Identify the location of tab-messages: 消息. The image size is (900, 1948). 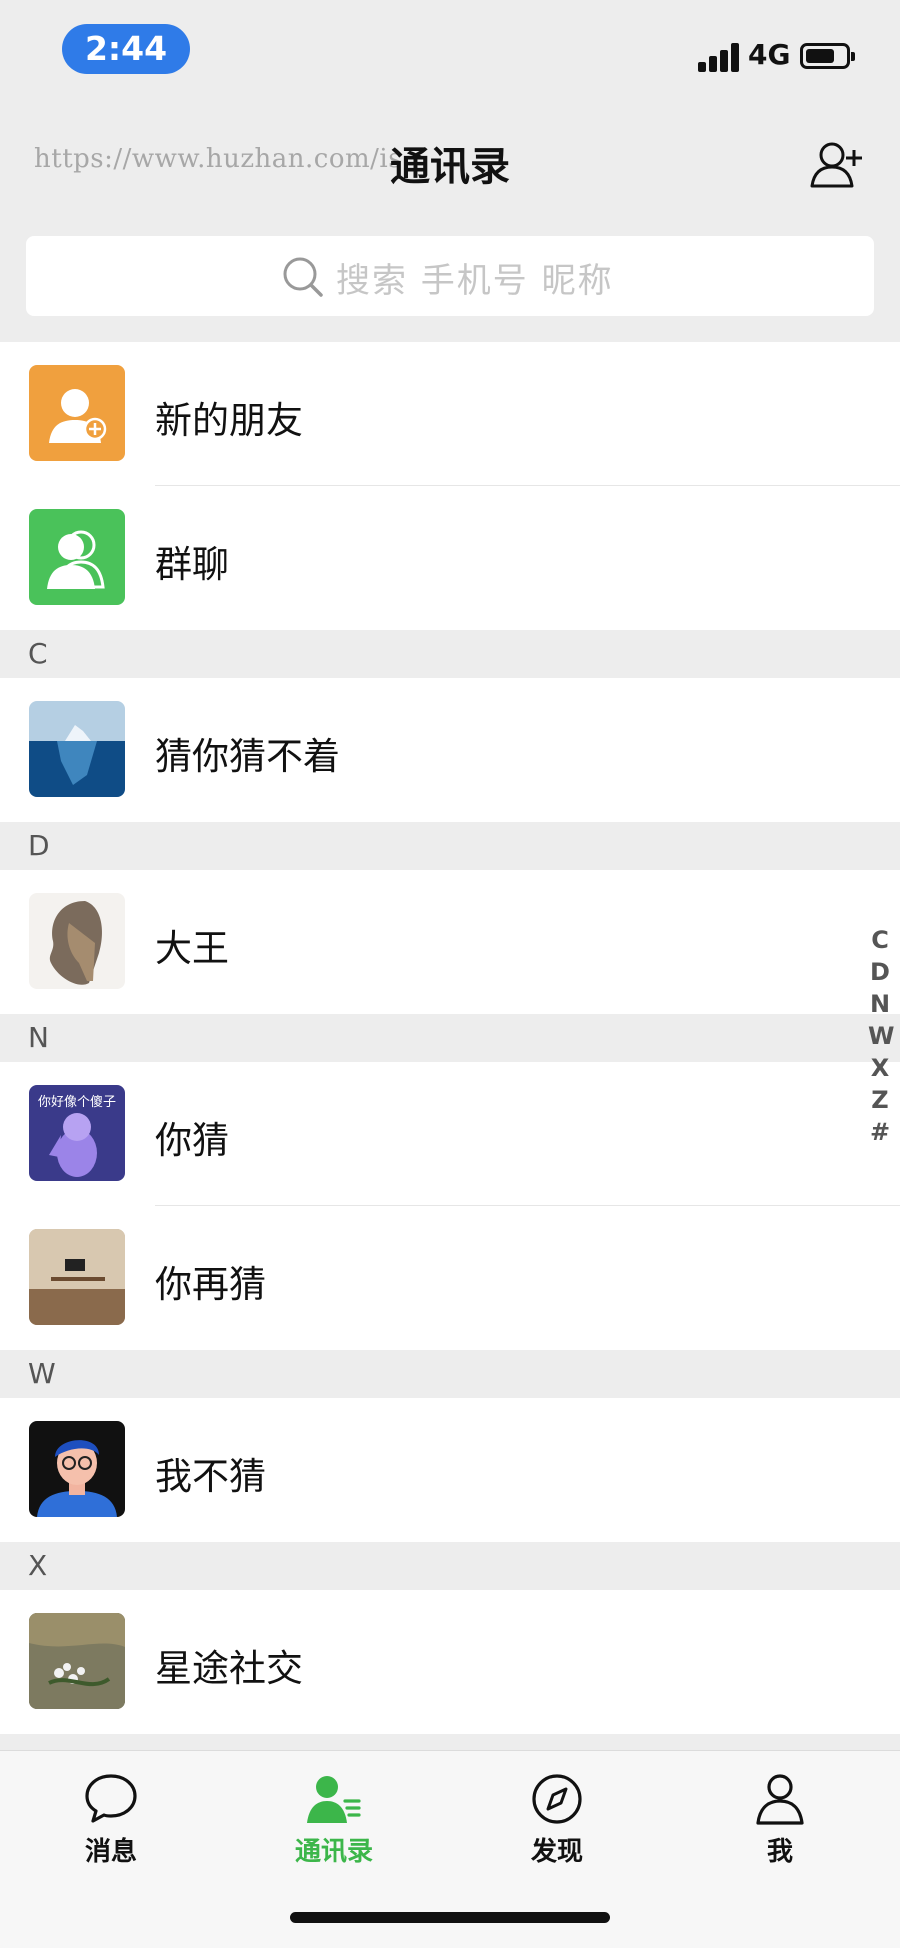
(111, 1813).